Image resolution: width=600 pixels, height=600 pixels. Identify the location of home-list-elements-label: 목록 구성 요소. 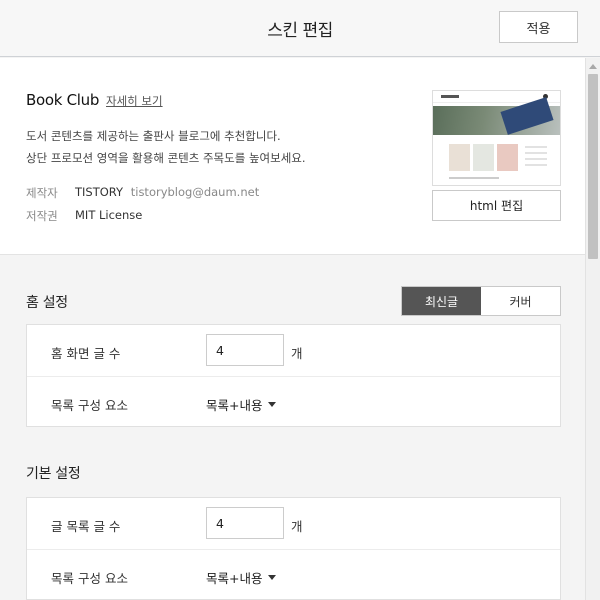
(89, 405).